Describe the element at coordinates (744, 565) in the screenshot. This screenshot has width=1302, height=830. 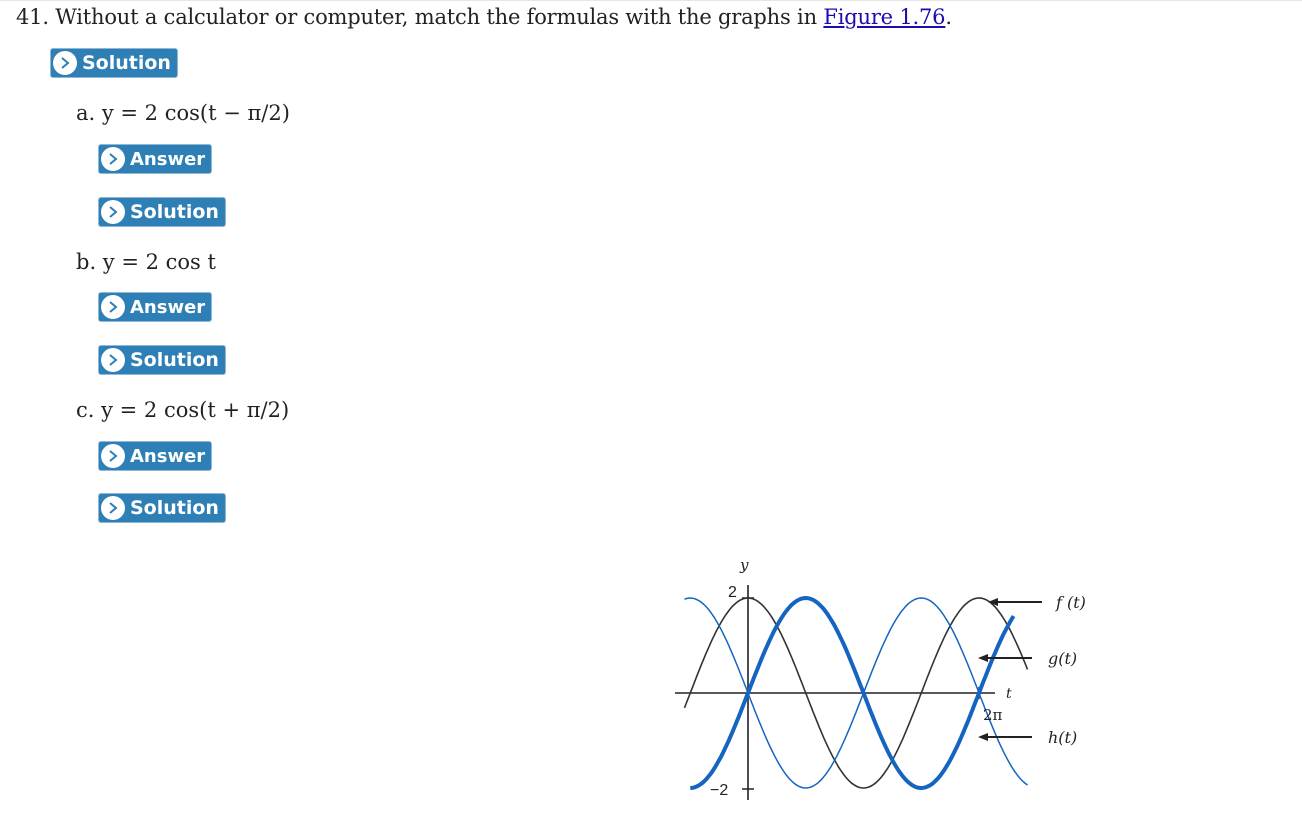
I see `y-axis-label: y` at that location.